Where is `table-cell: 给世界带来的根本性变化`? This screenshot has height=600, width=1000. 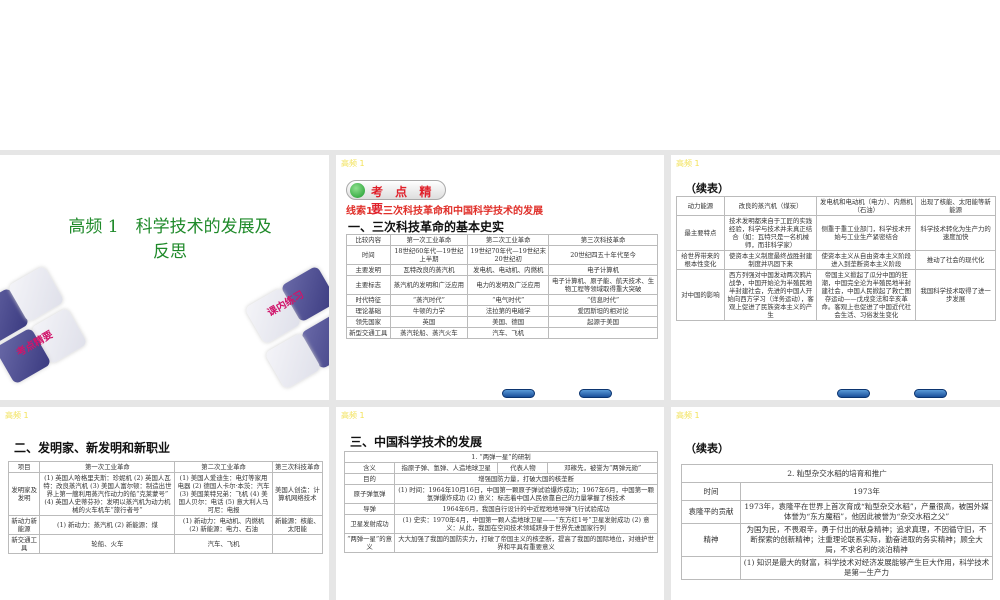 table-cell: 给世界带来的根本性变化 is located at coordinates (700, 260).